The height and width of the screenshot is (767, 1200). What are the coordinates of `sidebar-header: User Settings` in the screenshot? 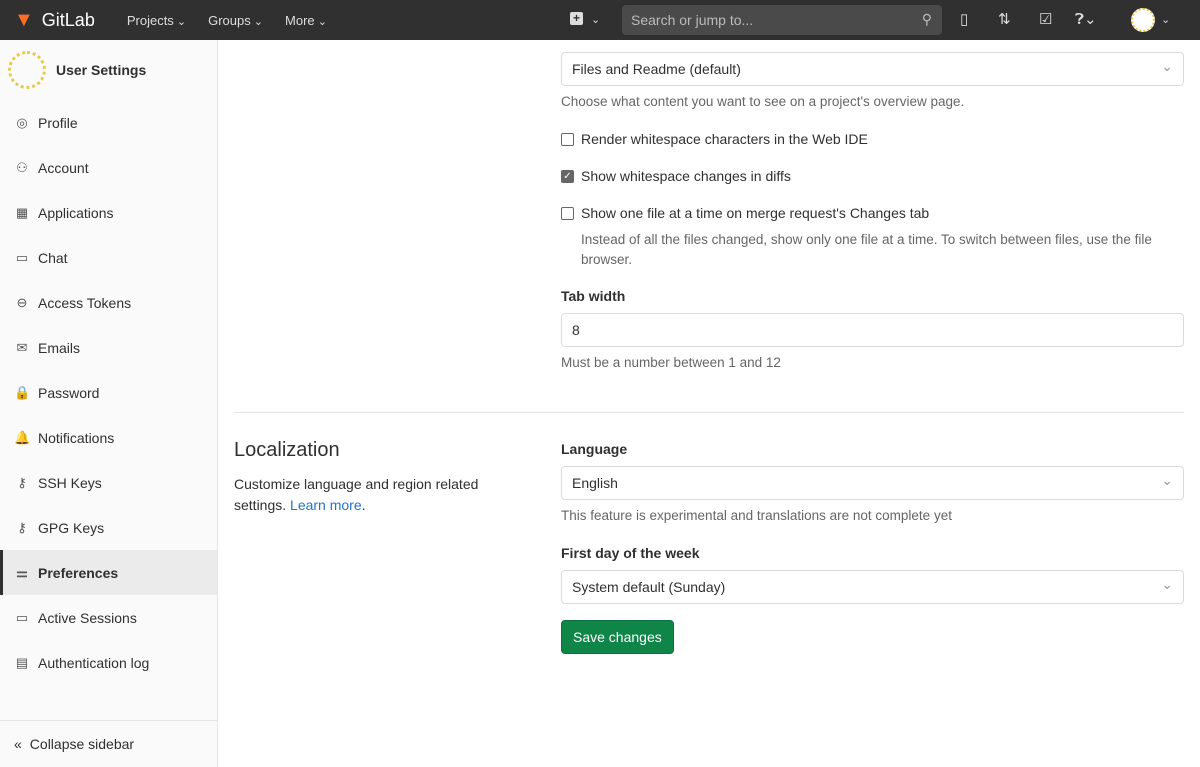 It's located at (108, 70).